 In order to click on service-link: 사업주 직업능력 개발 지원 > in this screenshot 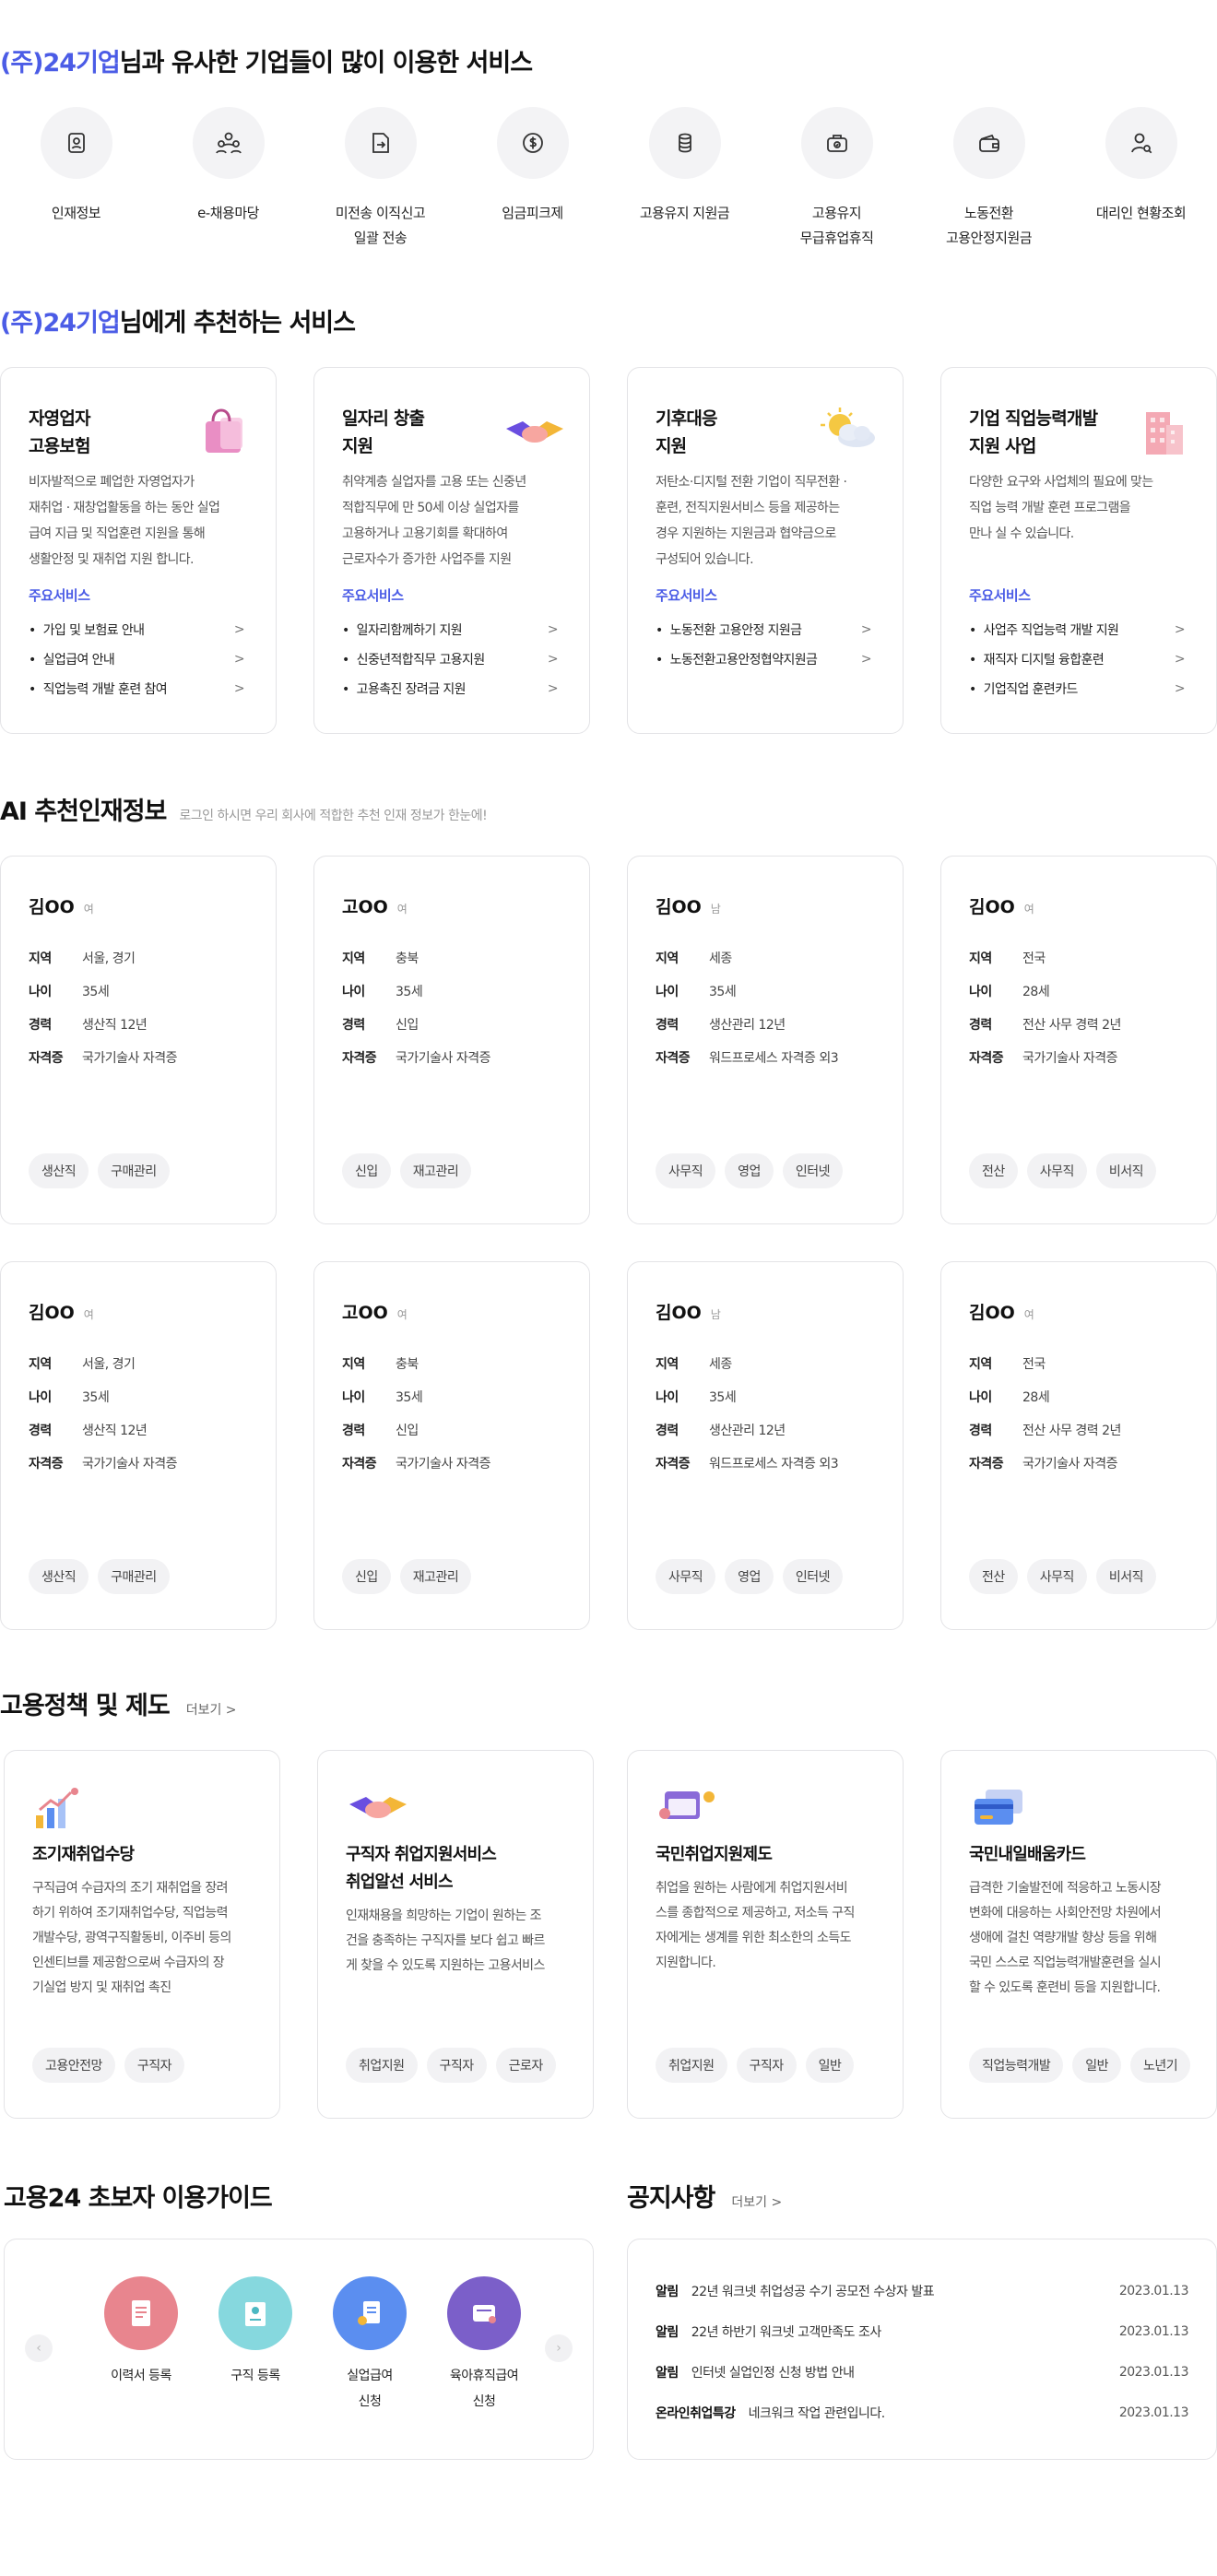, I will do `click(1077, 629)`.